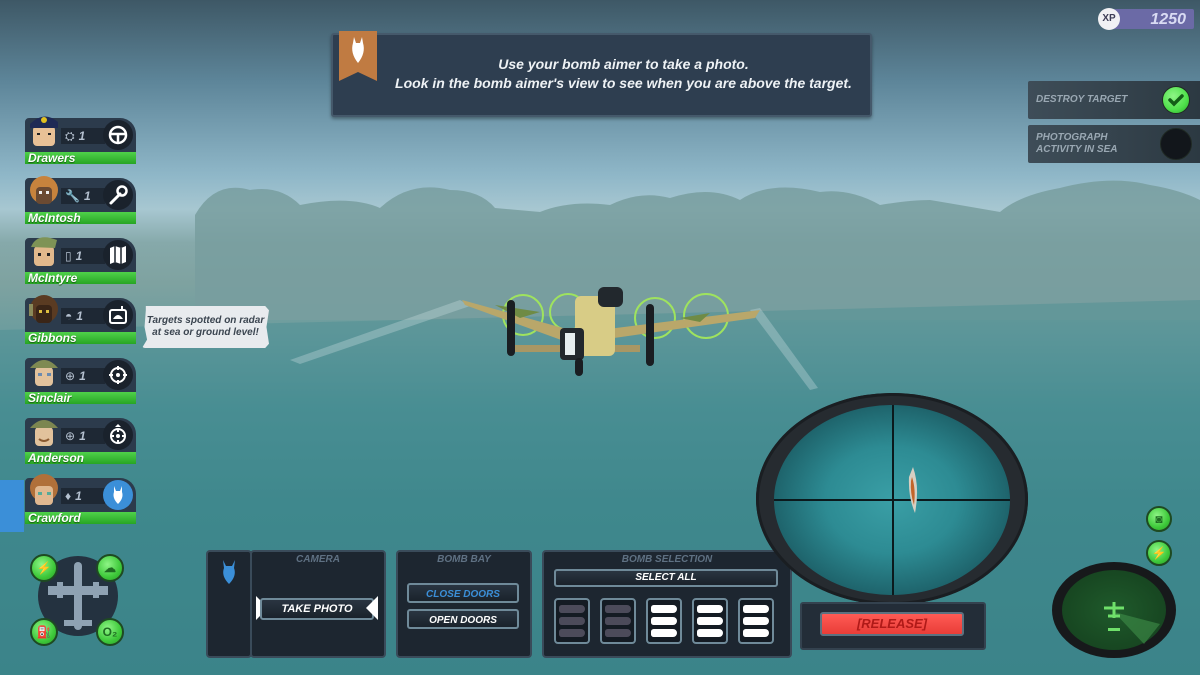 The image size is (1200, 675). What do you see at coordinates (70, 135) in the screenshot?
I see `steering-wheel-icon: ⛭` at bounding box center [70, 135].